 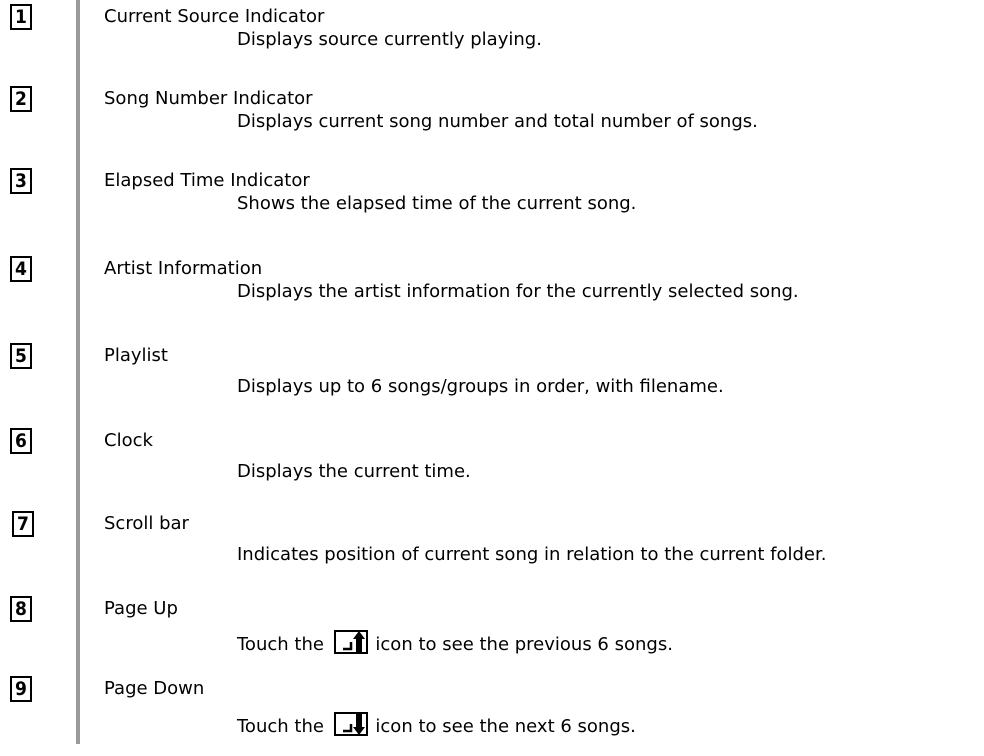 I want to click on legend-entry-6: 6 Clock Displays the current time., so click(x=492, y=468).